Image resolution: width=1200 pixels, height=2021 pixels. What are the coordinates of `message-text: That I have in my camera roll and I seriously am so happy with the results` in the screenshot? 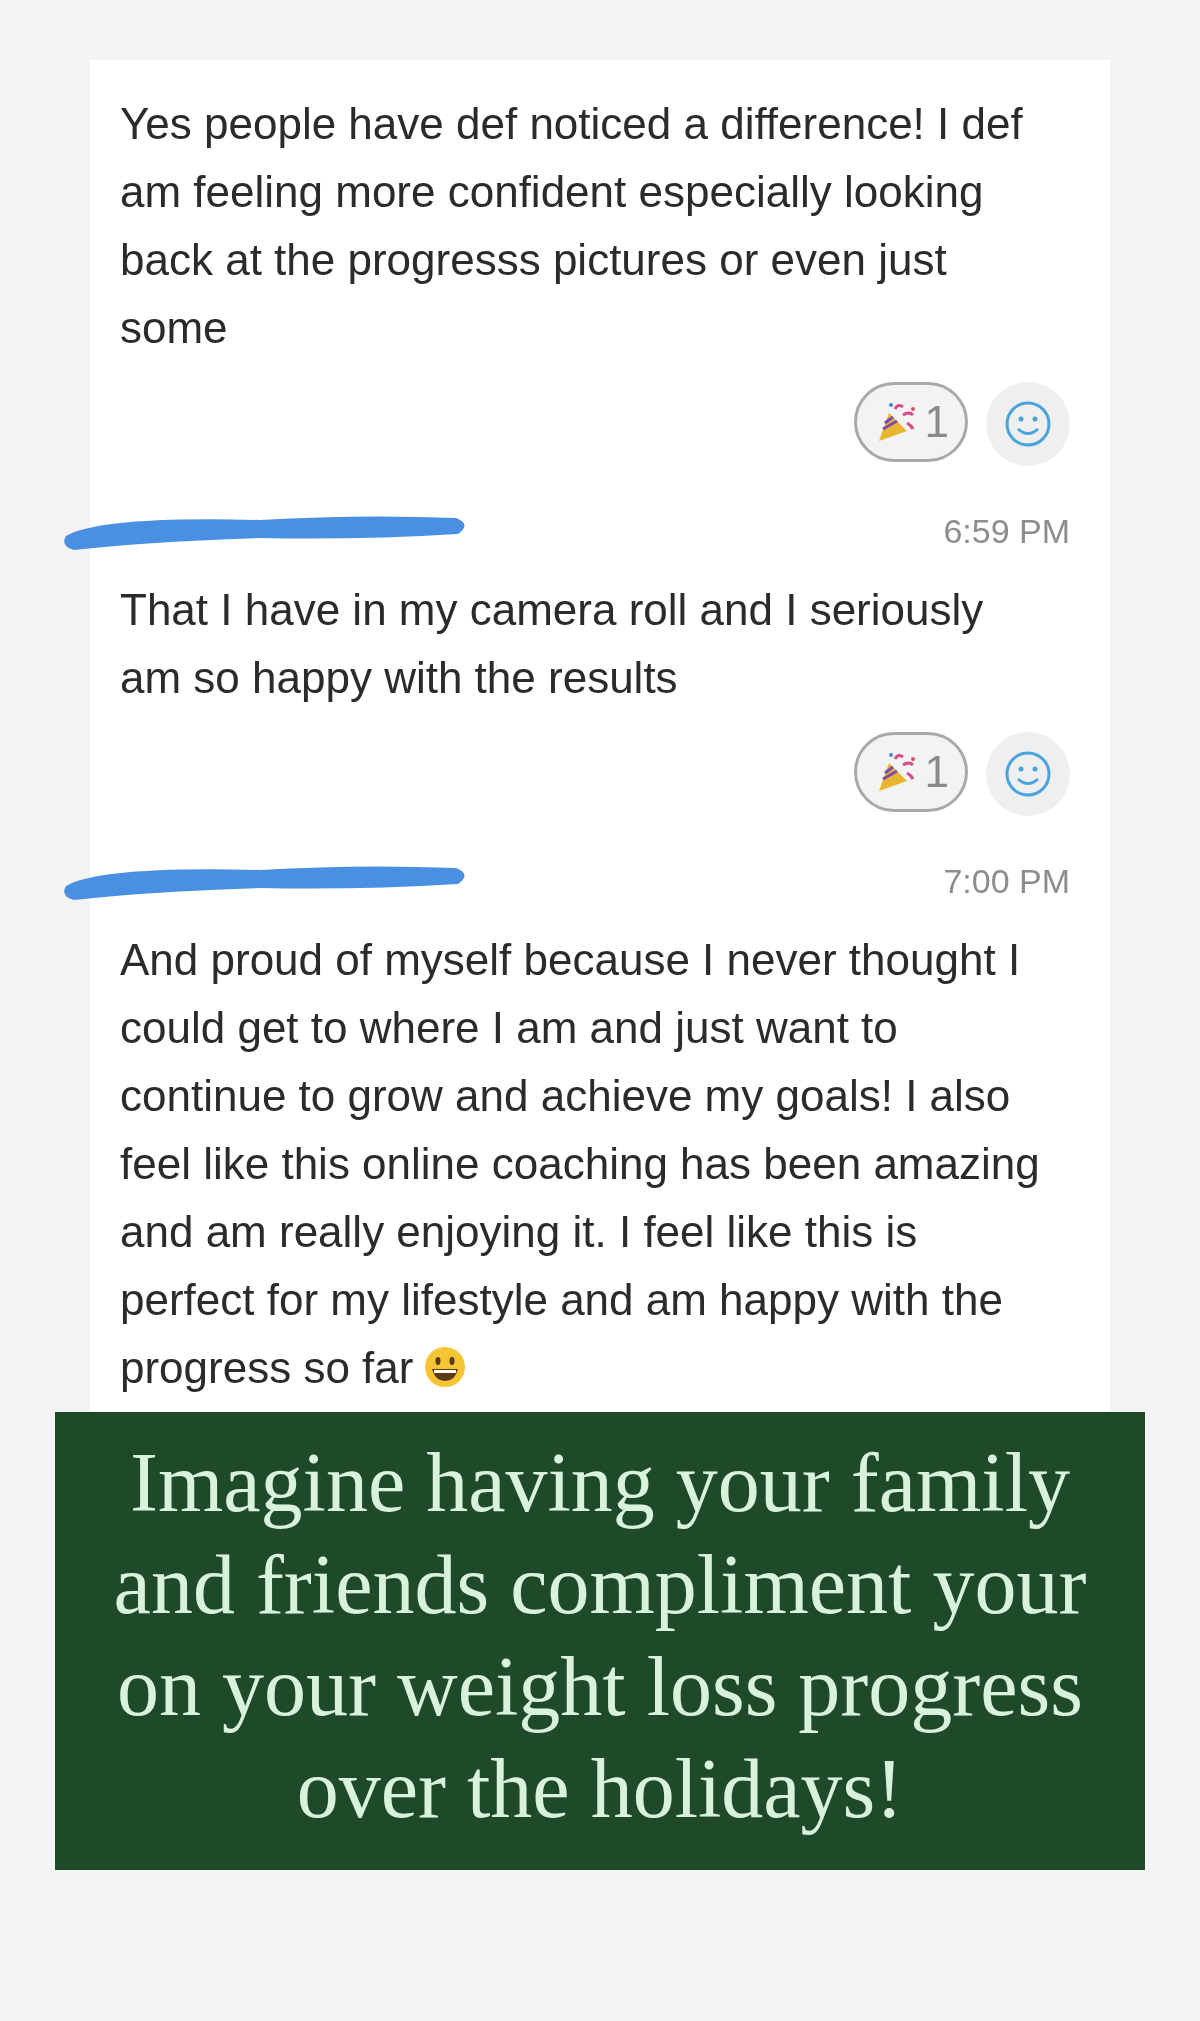 It's located at (552, 644).